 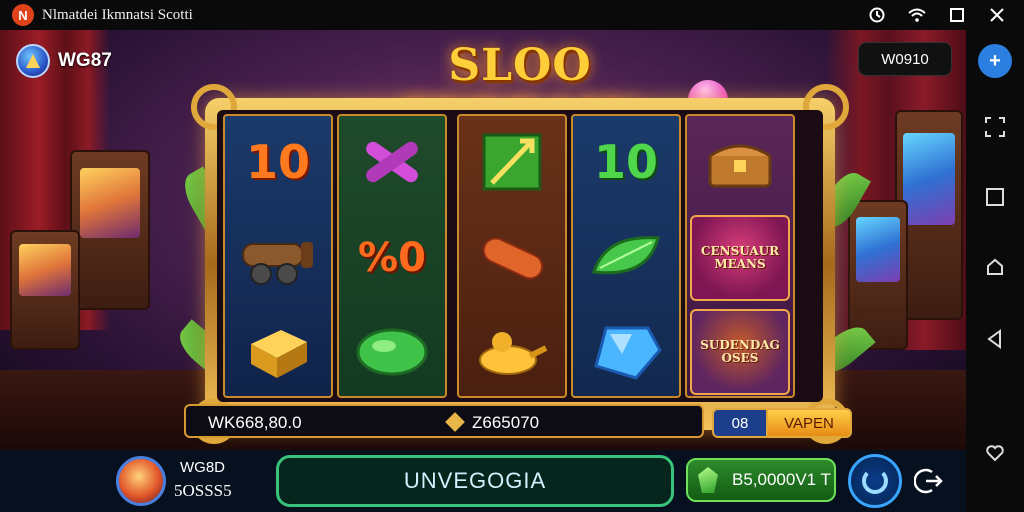 I want to click on reel-1: 10, so click(x=278, y=256).